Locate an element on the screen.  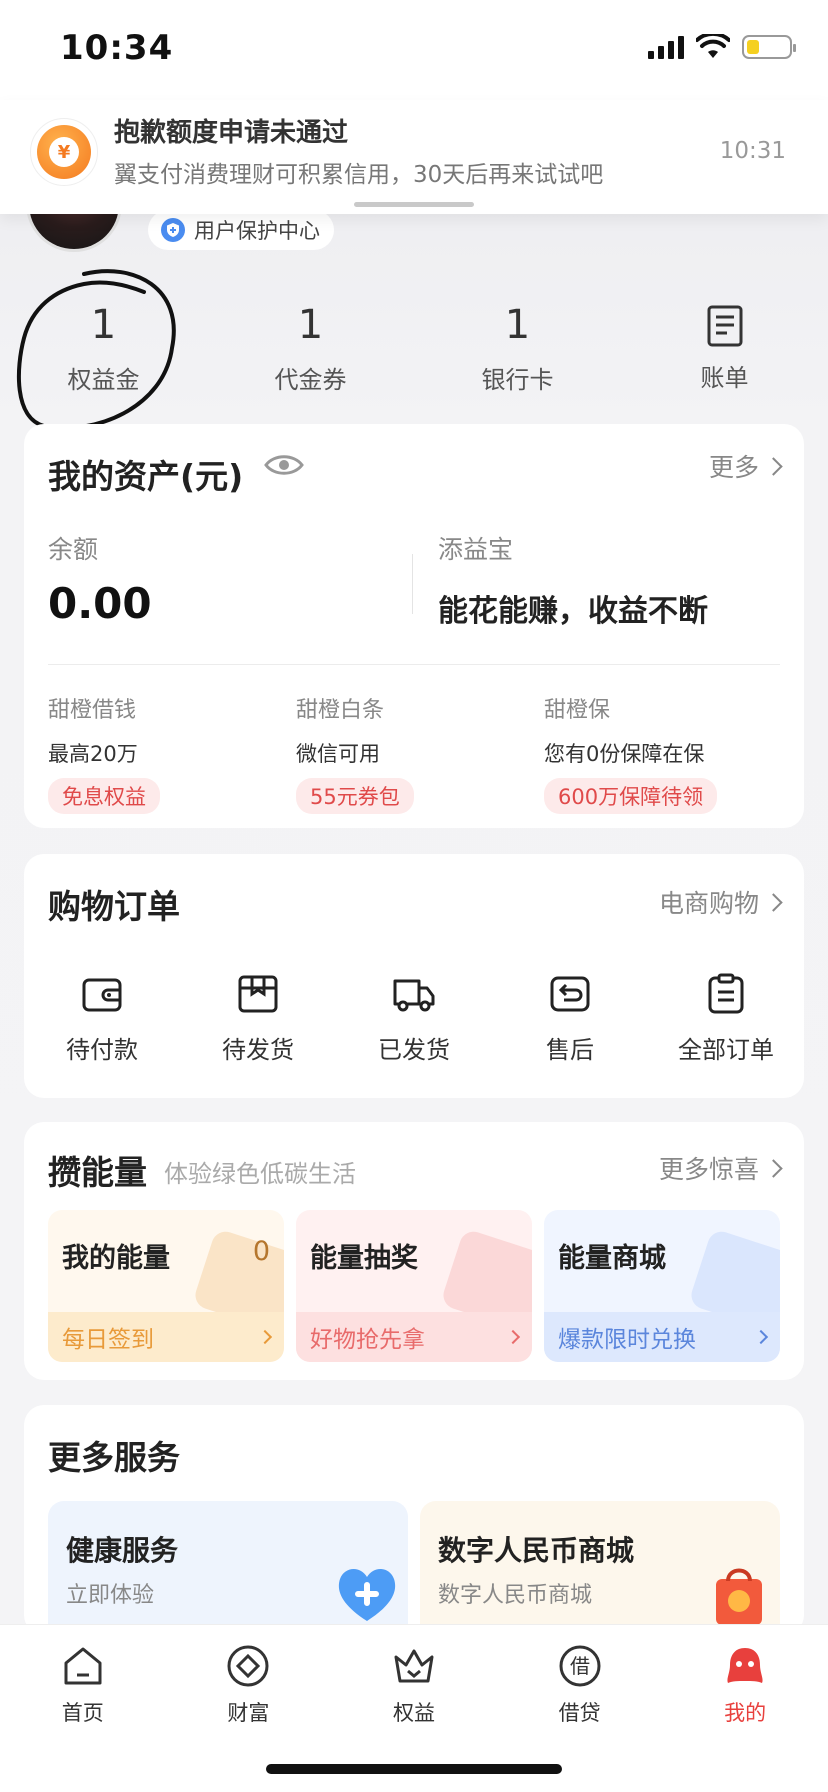
service-subtitle: 数字人民币商城 is located at coordinates (515, 1595).